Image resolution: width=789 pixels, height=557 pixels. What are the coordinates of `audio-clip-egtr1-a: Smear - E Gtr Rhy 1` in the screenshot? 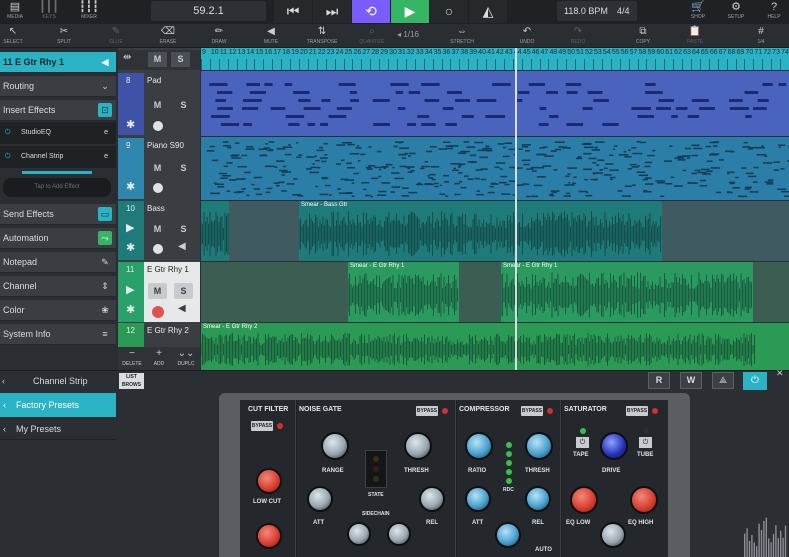 It's located at (403, 292).